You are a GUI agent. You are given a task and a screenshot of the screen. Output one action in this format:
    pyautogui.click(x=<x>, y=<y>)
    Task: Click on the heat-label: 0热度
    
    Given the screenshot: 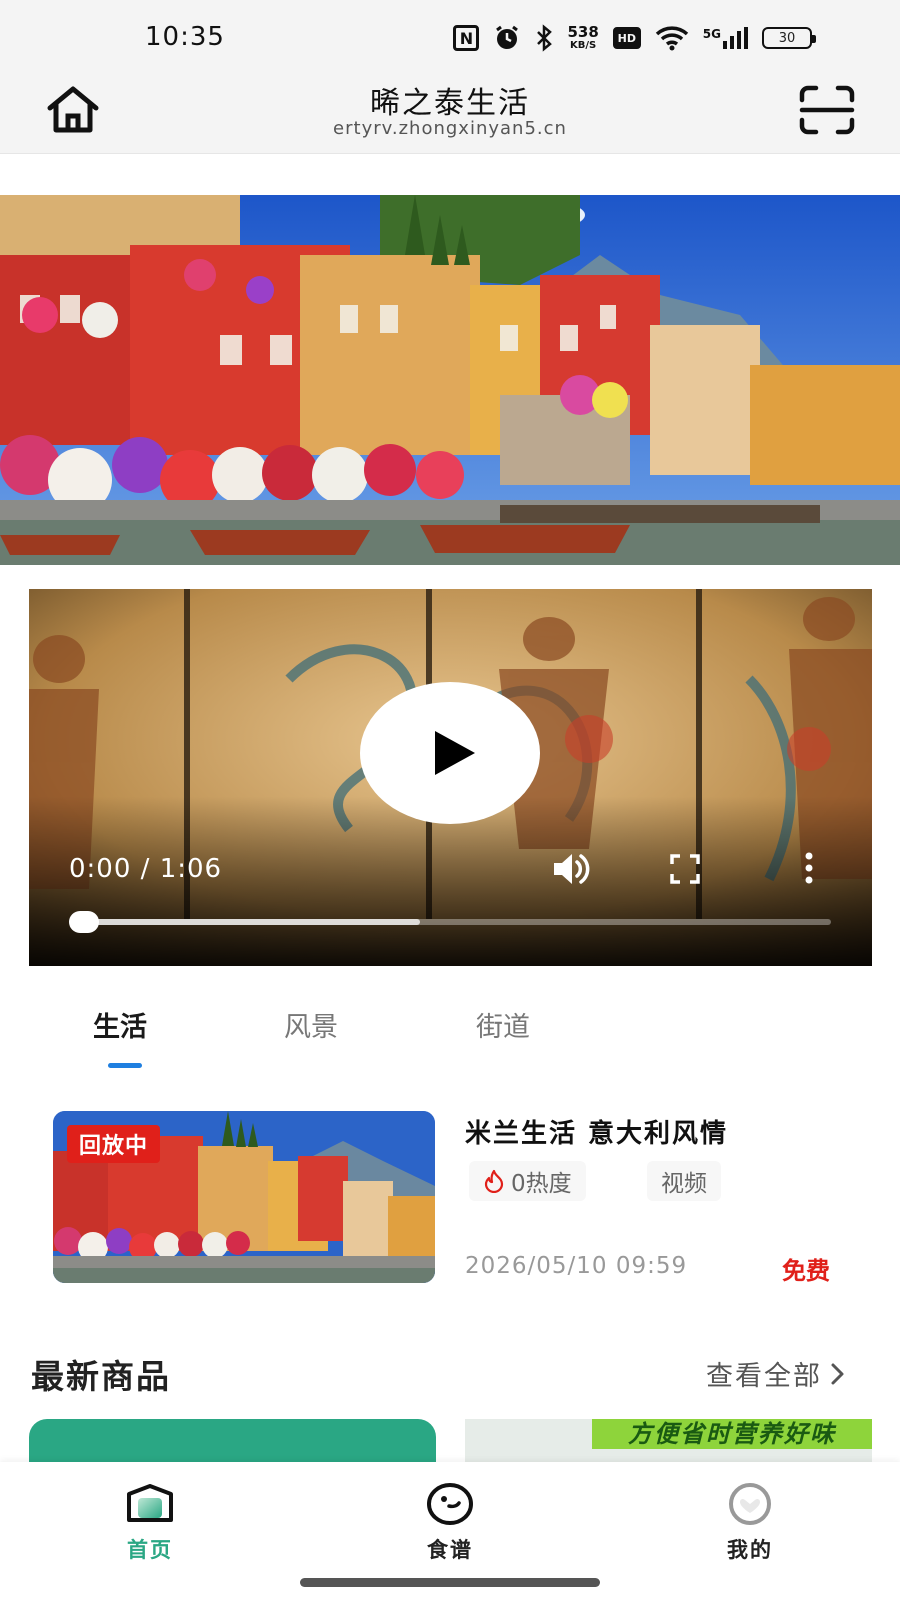 What is the action you would take?
    pyautogui.click(x=541, y=1184)
    